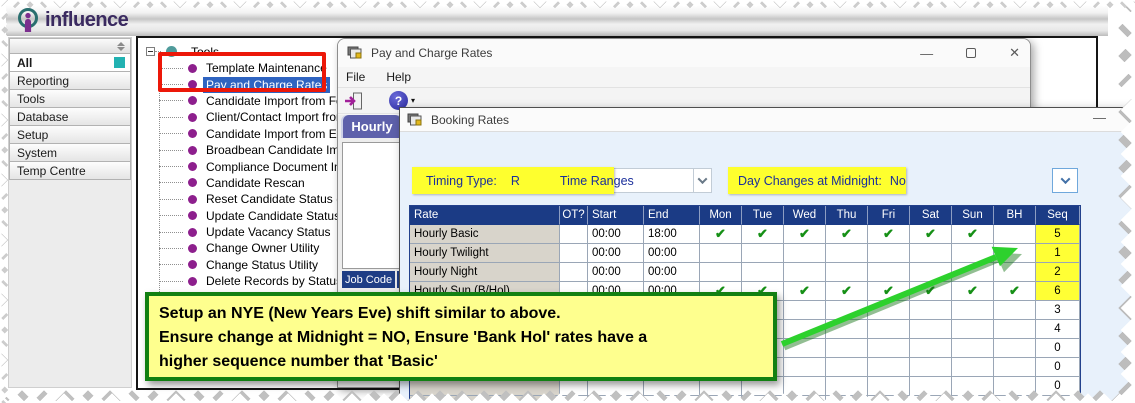  Describe the element at coordinates (372, 126) in the screenshot. I see `tab-hourly: Hourly` at that location.